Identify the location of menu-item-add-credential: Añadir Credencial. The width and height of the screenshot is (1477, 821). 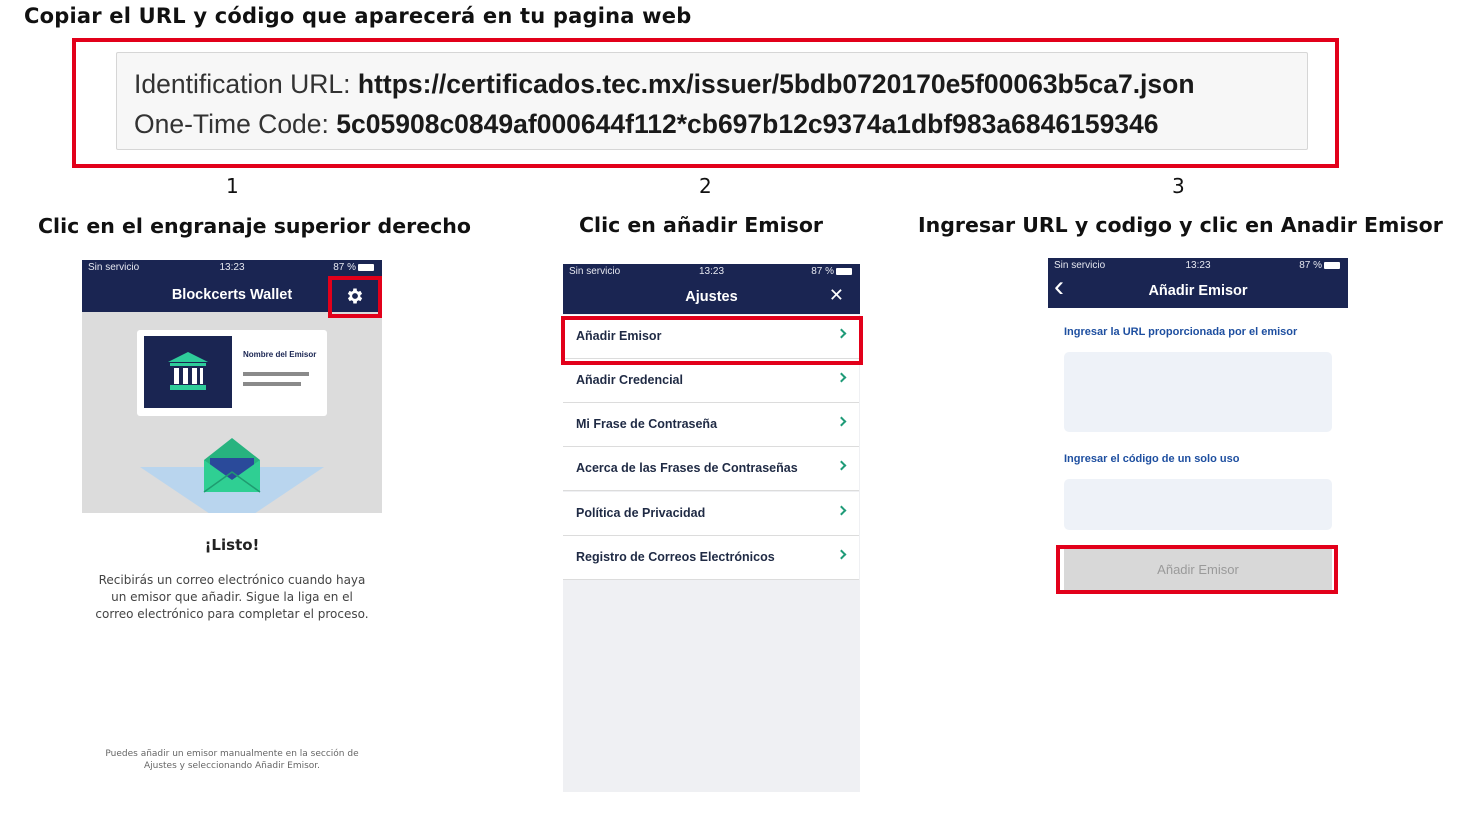
(711, 381).